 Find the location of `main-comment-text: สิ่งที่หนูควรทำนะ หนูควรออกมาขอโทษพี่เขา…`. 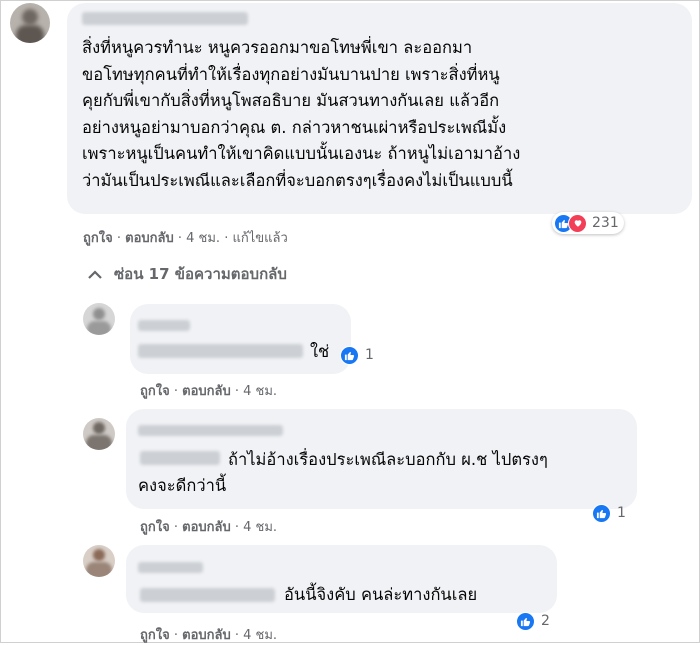

main-comment-text: สิ่งที่หนูควรทำนะ หนูควรออกมาขอโทษพี่เขา… is located at coordinates (301, 114).